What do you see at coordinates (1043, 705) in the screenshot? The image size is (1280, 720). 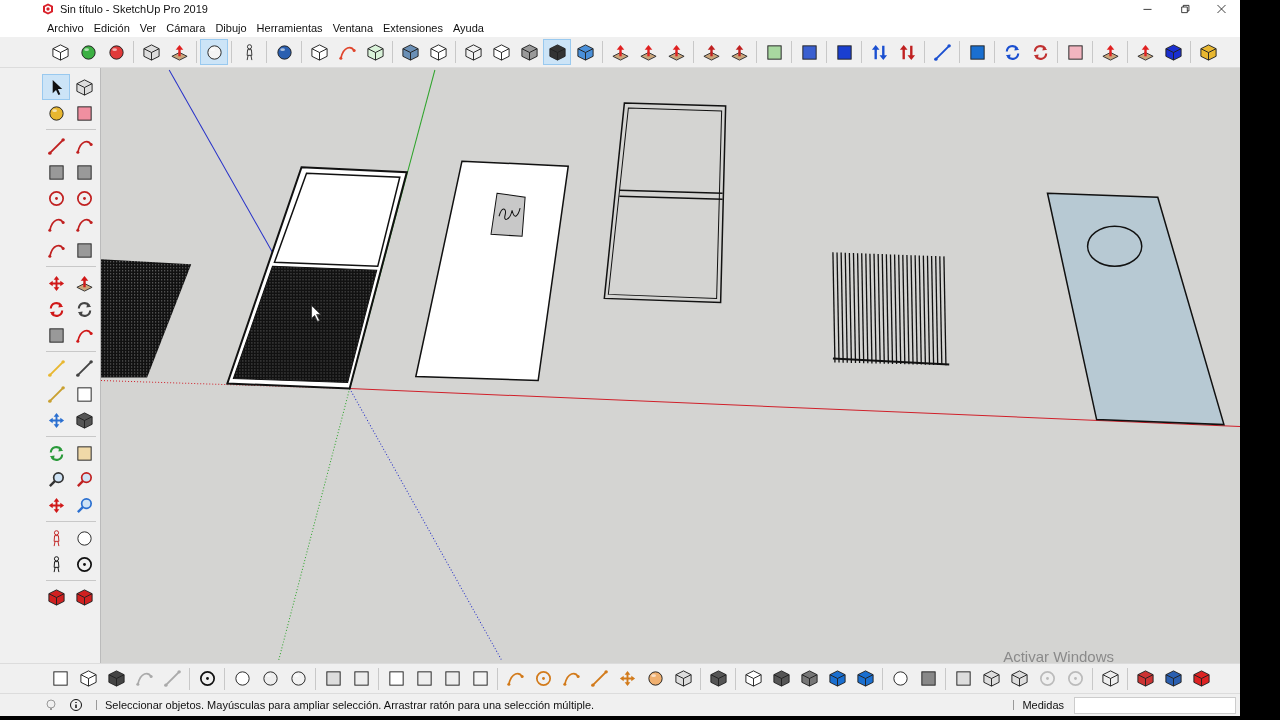 I see `measurements-label: Medidas` at bounding box center [1043, 705].